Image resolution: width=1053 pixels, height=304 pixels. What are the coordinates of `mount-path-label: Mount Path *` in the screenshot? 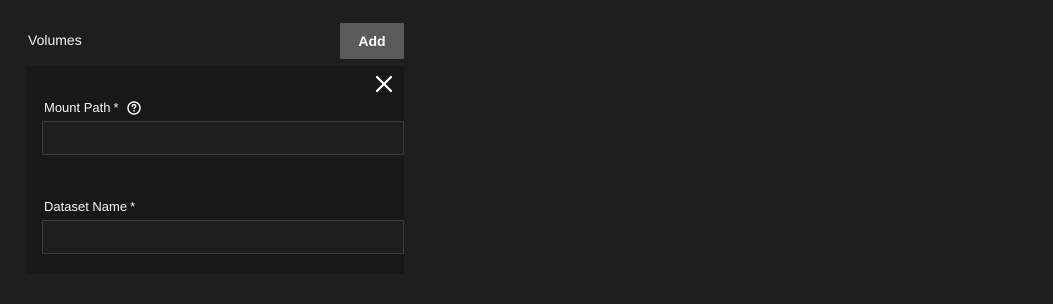 It's located at (92, 107).